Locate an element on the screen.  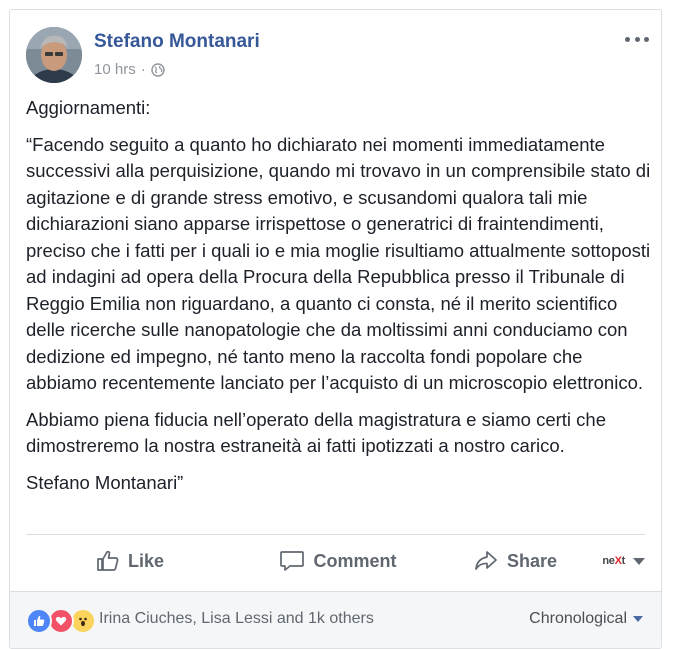
sort-label: Chronological is located at coordinates (578, 618).